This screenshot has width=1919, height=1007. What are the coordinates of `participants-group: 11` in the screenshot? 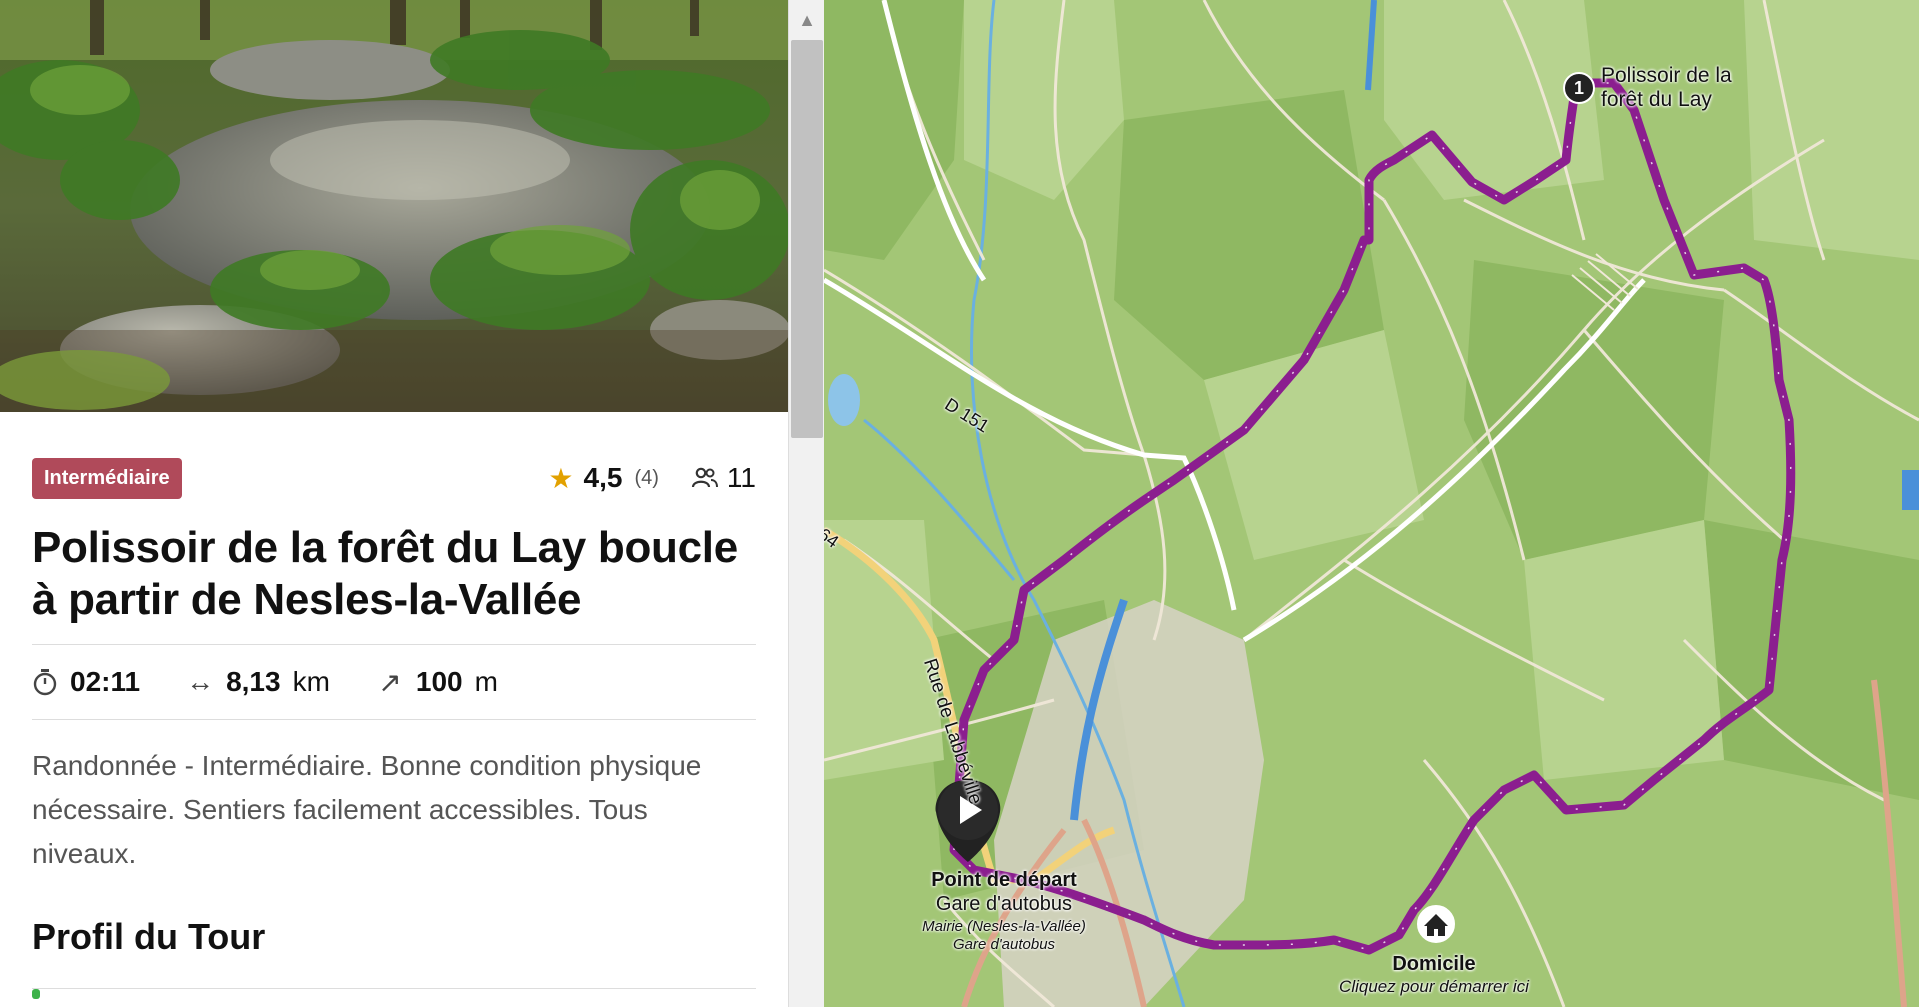 It's located at (723, 478).